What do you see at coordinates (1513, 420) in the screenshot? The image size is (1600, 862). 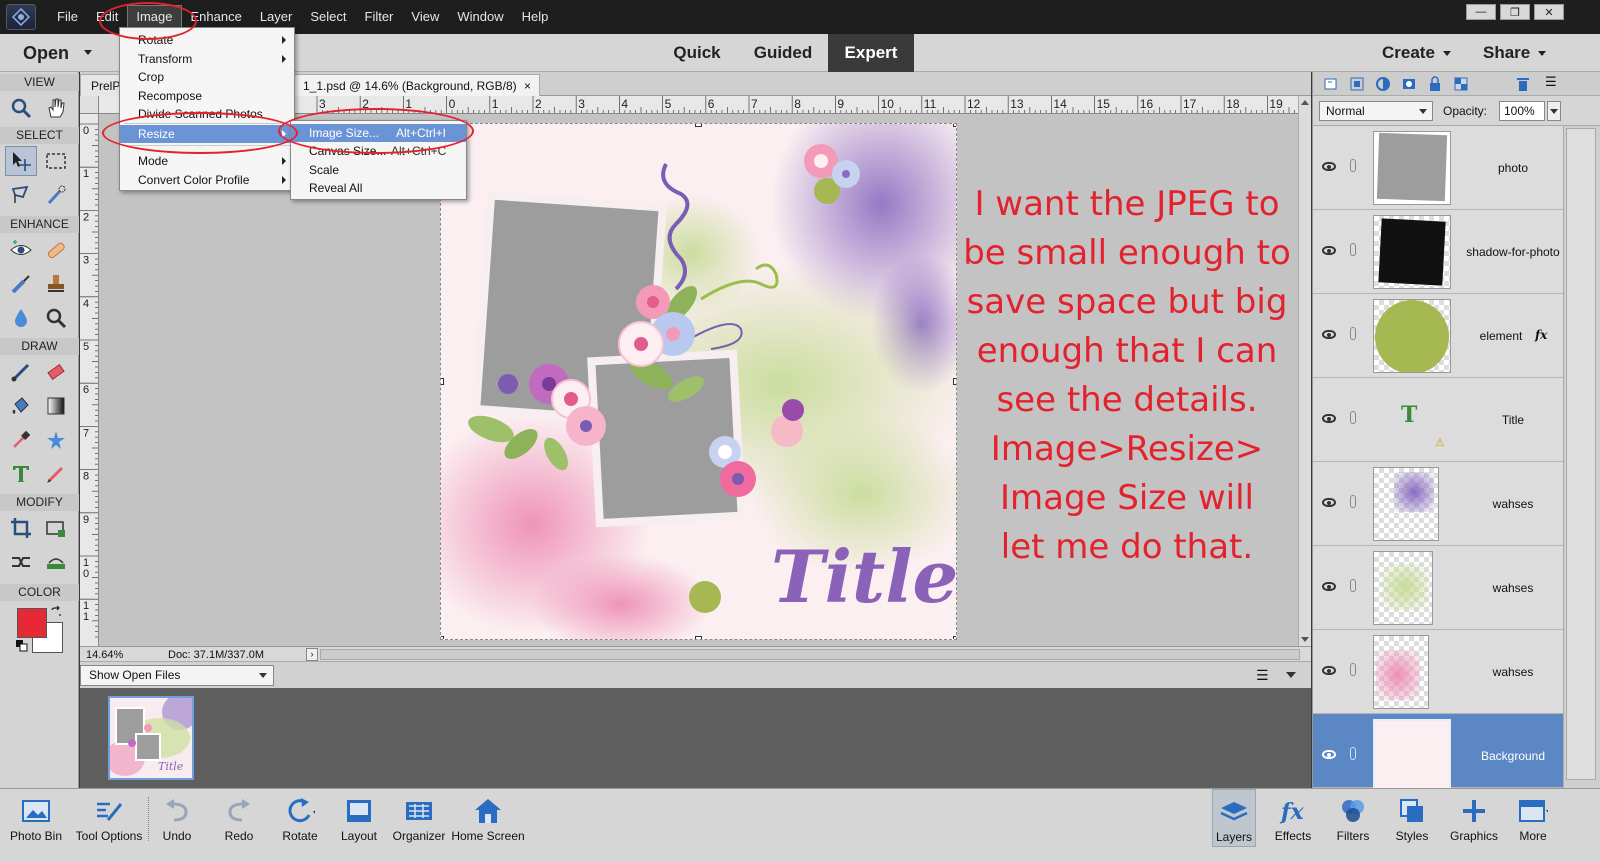 I see `layer-name: Title` at bounding box center [1513, 420].